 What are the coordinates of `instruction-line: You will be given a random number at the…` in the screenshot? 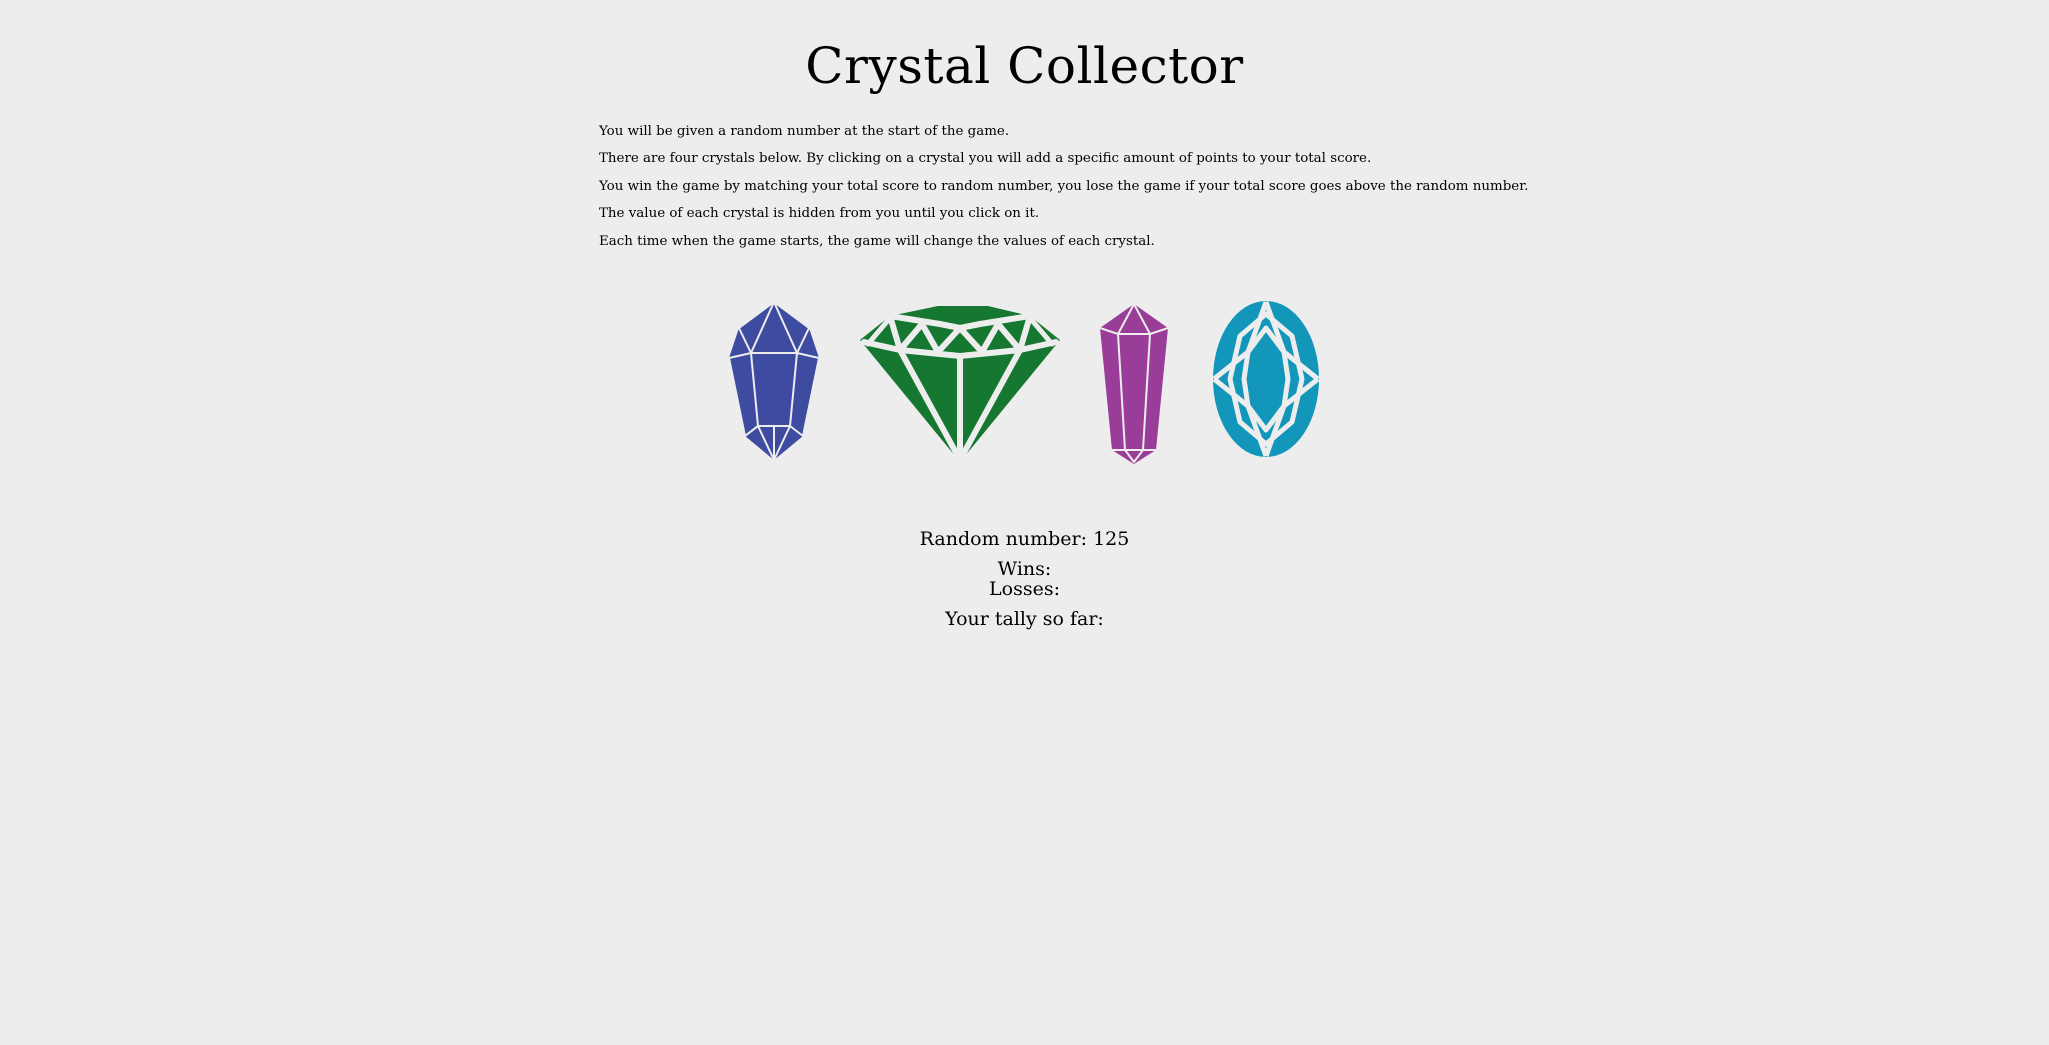 It's located at (804, 131).